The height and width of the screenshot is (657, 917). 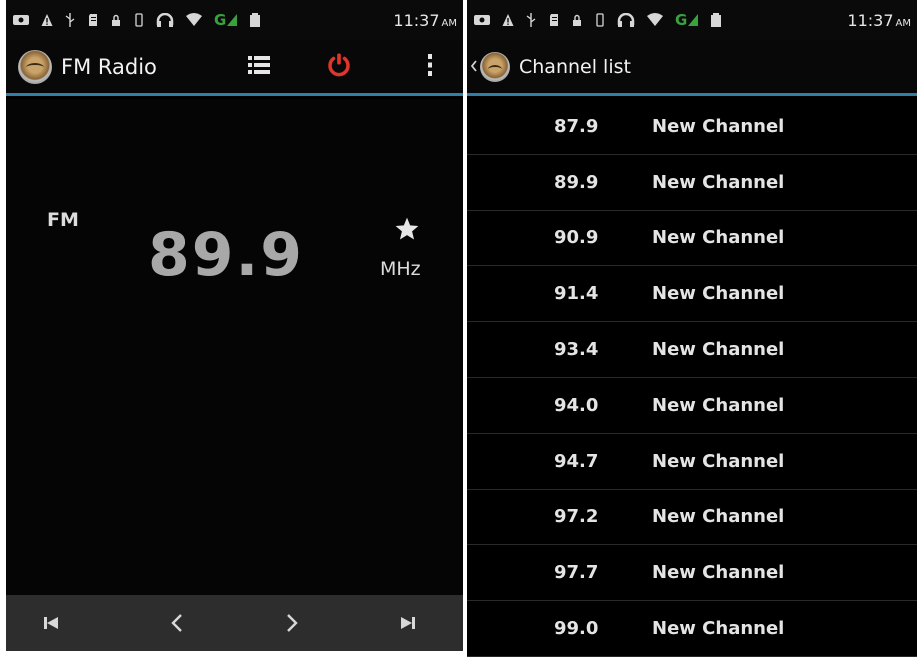 I want to click on channel-row: 97.7 New Channel, so click(x=692, y=573).